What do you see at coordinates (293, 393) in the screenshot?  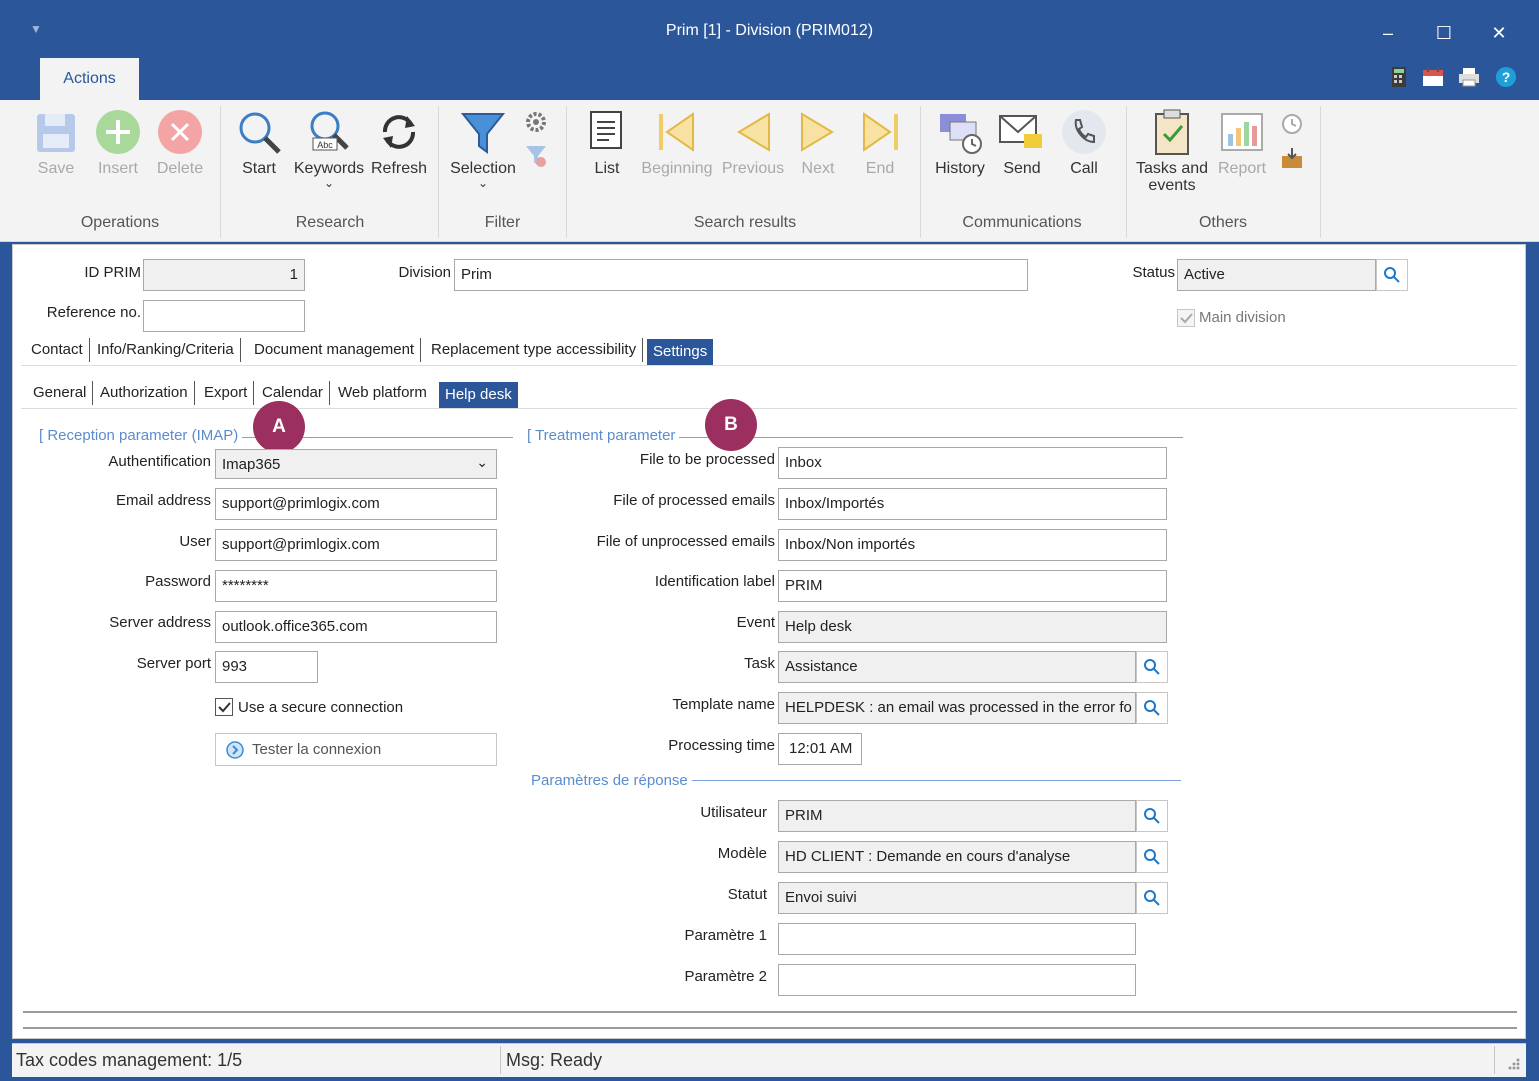 I see `subtab-calendar: Calendar` at bounding box center [293, 393].